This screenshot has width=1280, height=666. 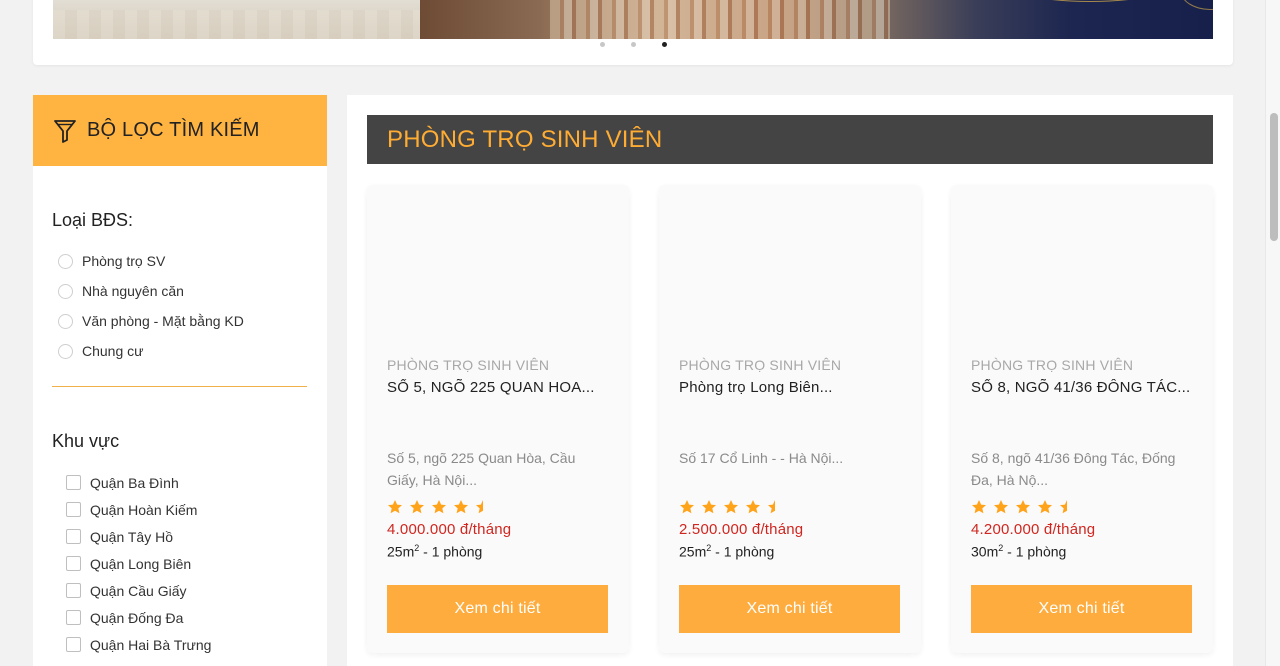 I want to click on option-label: Văn phòng - Mặt bằng KD, so click(x=163, y=321).